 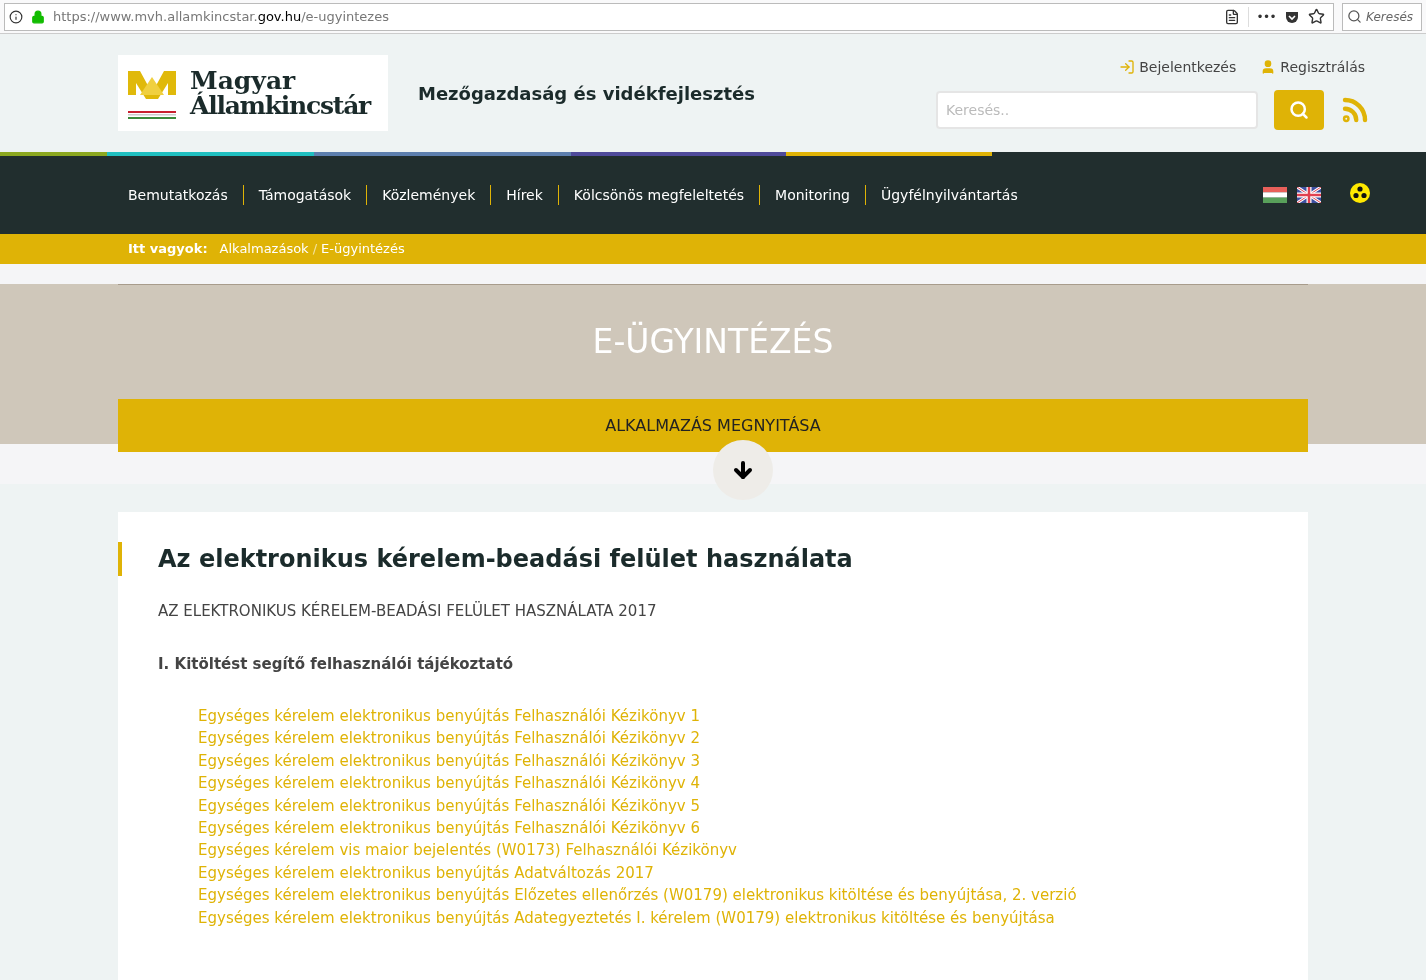 I want to click on lock-icon, so click(x=38, y=16).